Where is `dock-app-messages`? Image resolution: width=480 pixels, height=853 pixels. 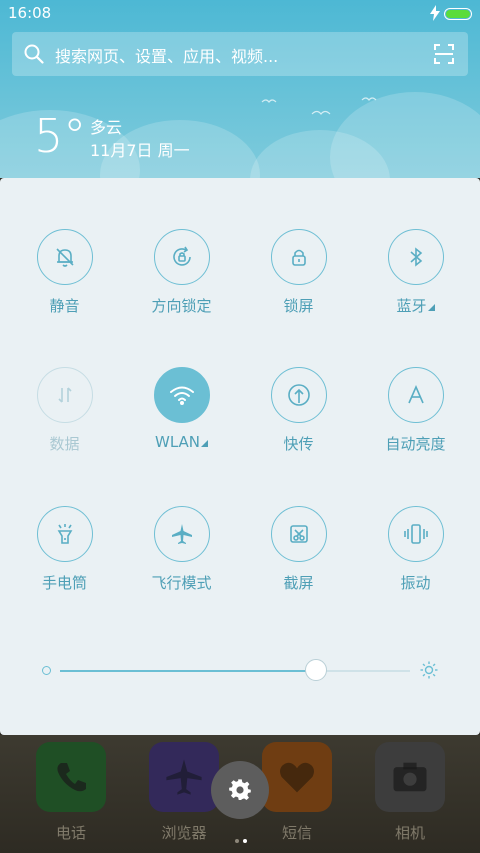 dock-app-messages is located at coordinates (297, 777).